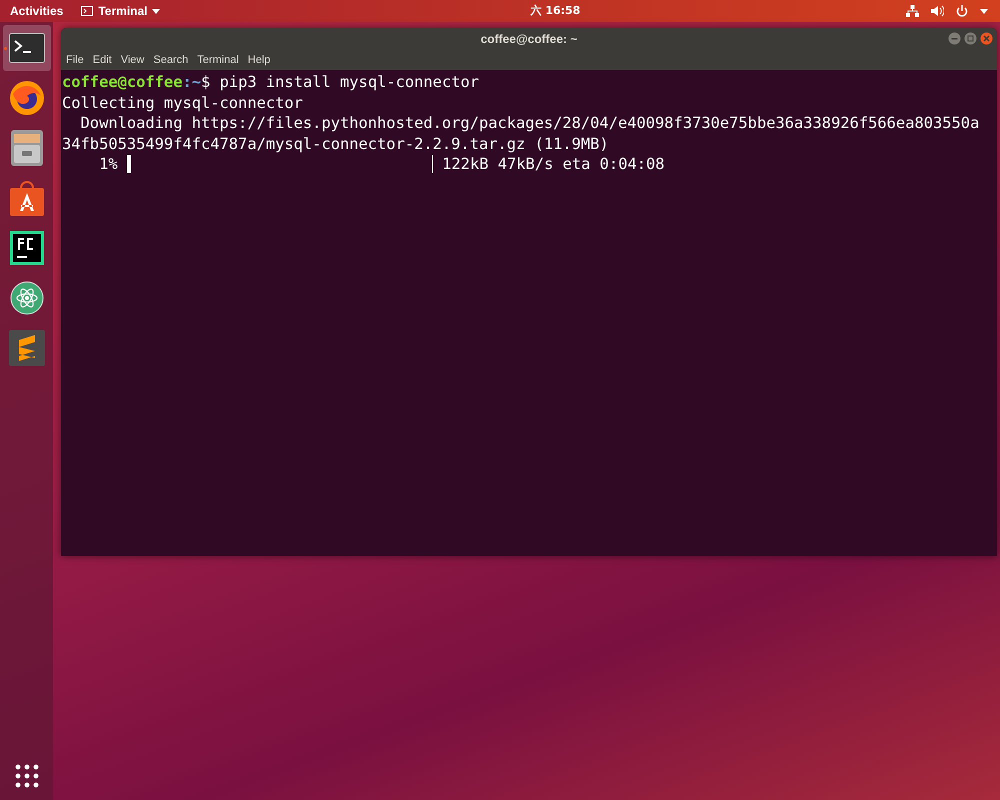  Describe the element at coordinates (555, 11) in the screenshot. I see `clock: 六 16:58` at that location.